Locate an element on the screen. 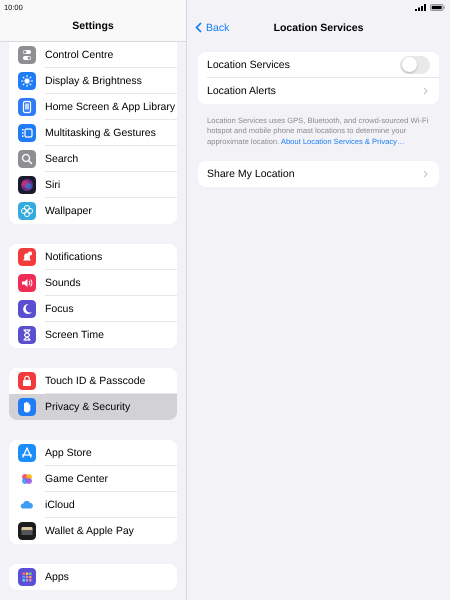 The width and height of the screenshot is (450, 600). sidebar-item: App Store is located at coordinates (93, 453).